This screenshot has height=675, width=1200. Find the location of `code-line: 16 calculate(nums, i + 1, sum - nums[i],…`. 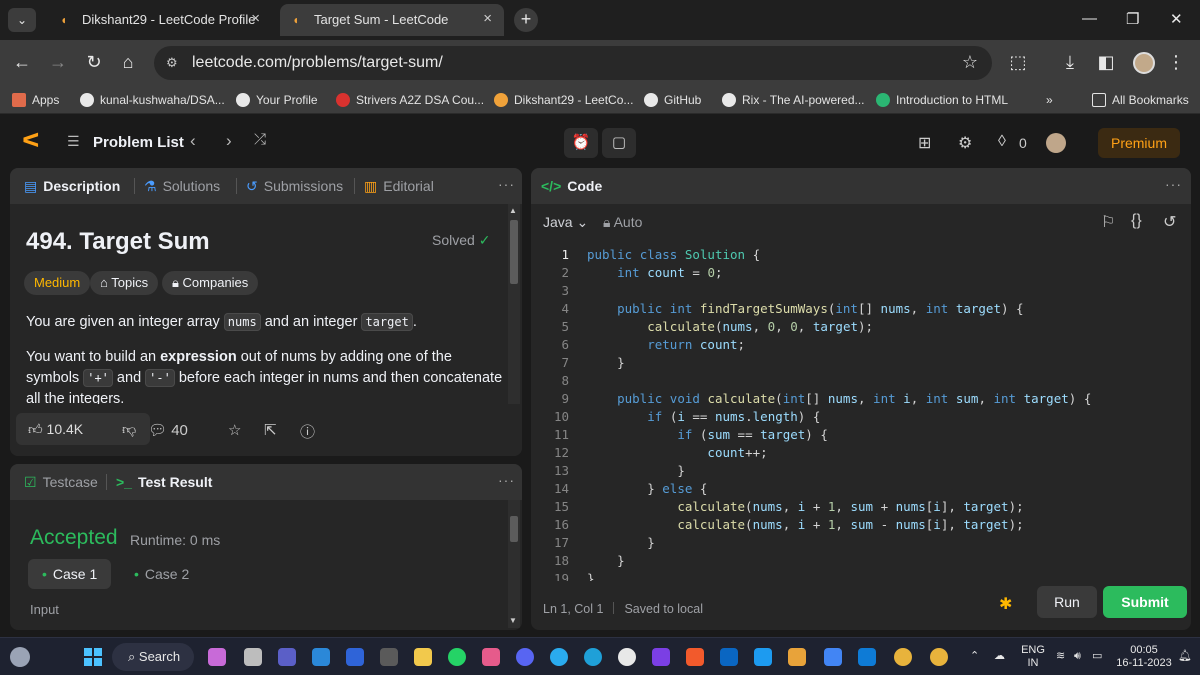

code-line: 16 calculate(nums, i + 1, sum - nums[i],… is located at coordinates (861, 525).